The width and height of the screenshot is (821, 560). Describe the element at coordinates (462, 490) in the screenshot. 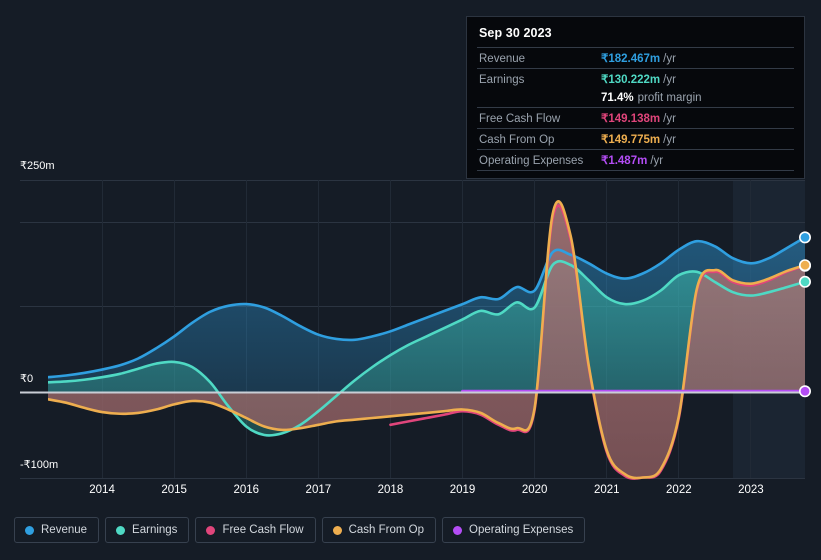

I see `x-tick-2019: 2019` at that location.